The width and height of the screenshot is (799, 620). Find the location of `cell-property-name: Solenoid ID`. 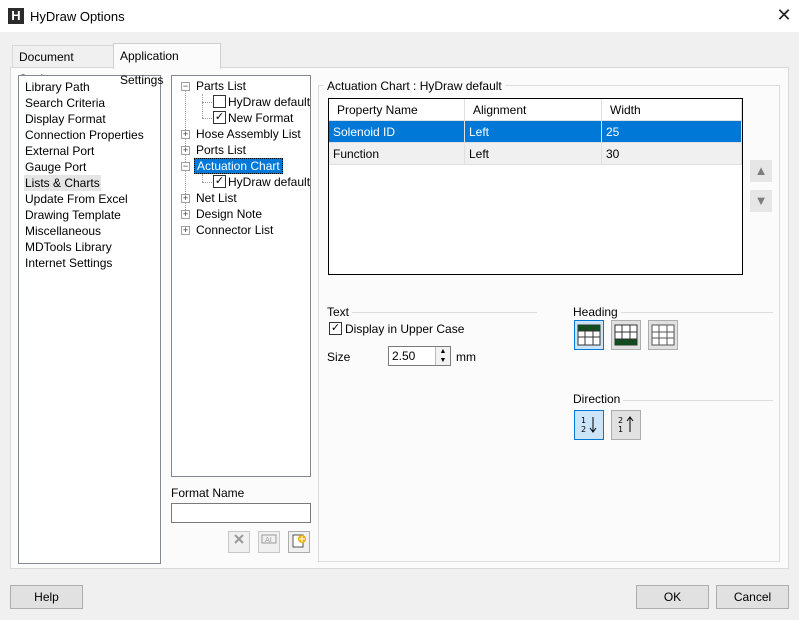

cell-property-name: Solenoid ID is located at coordinates (397, 132).